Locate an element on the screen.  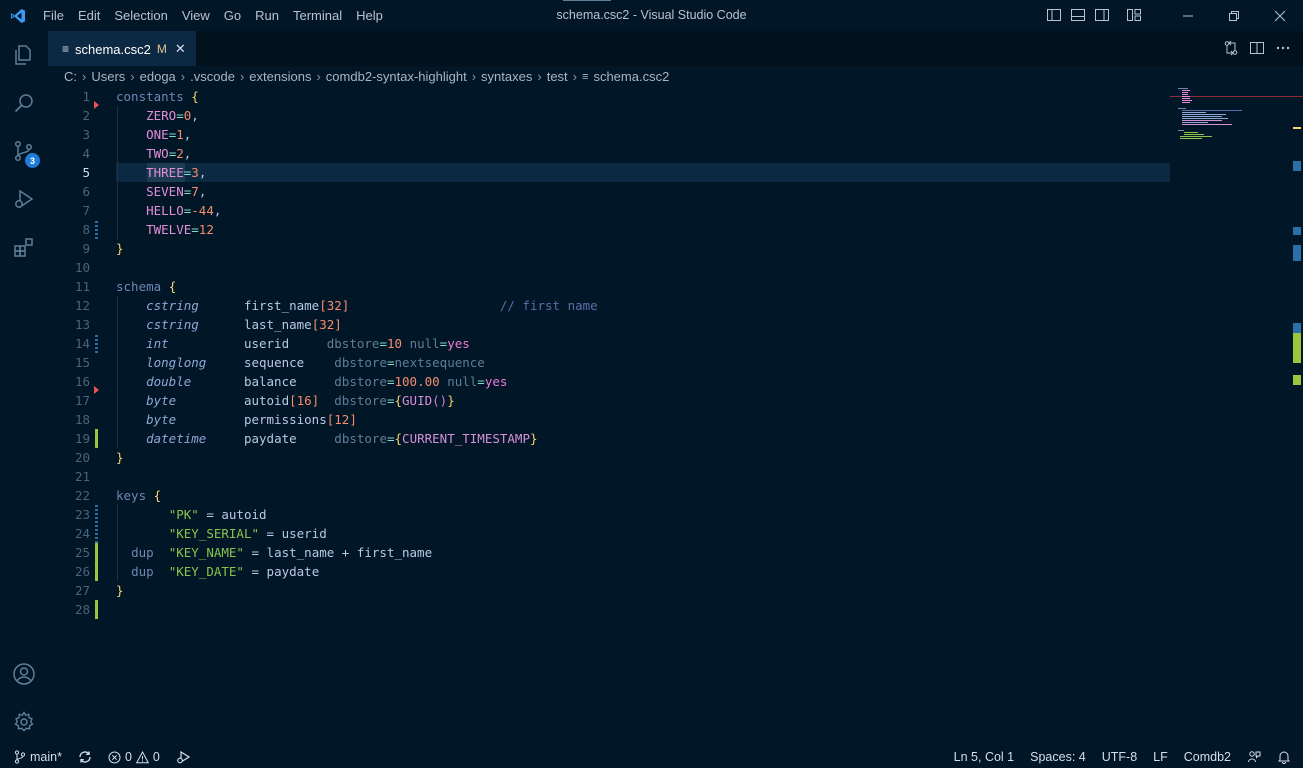
explorer-icon is located at coordinates (24, 55).